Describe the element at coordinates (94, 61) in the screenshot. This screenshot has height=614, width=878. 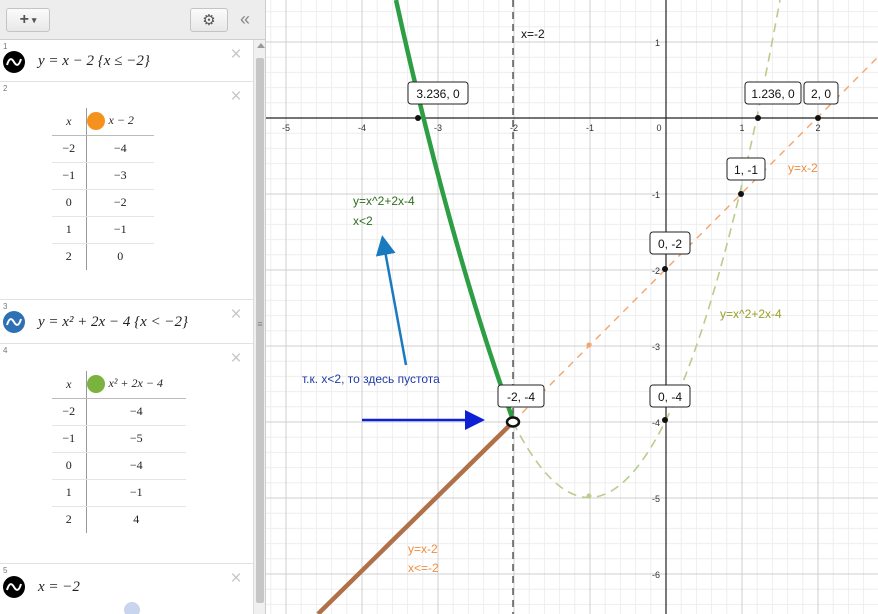
I see `expression-formula: y = x − 2 {x ≤ −2}` at that location.